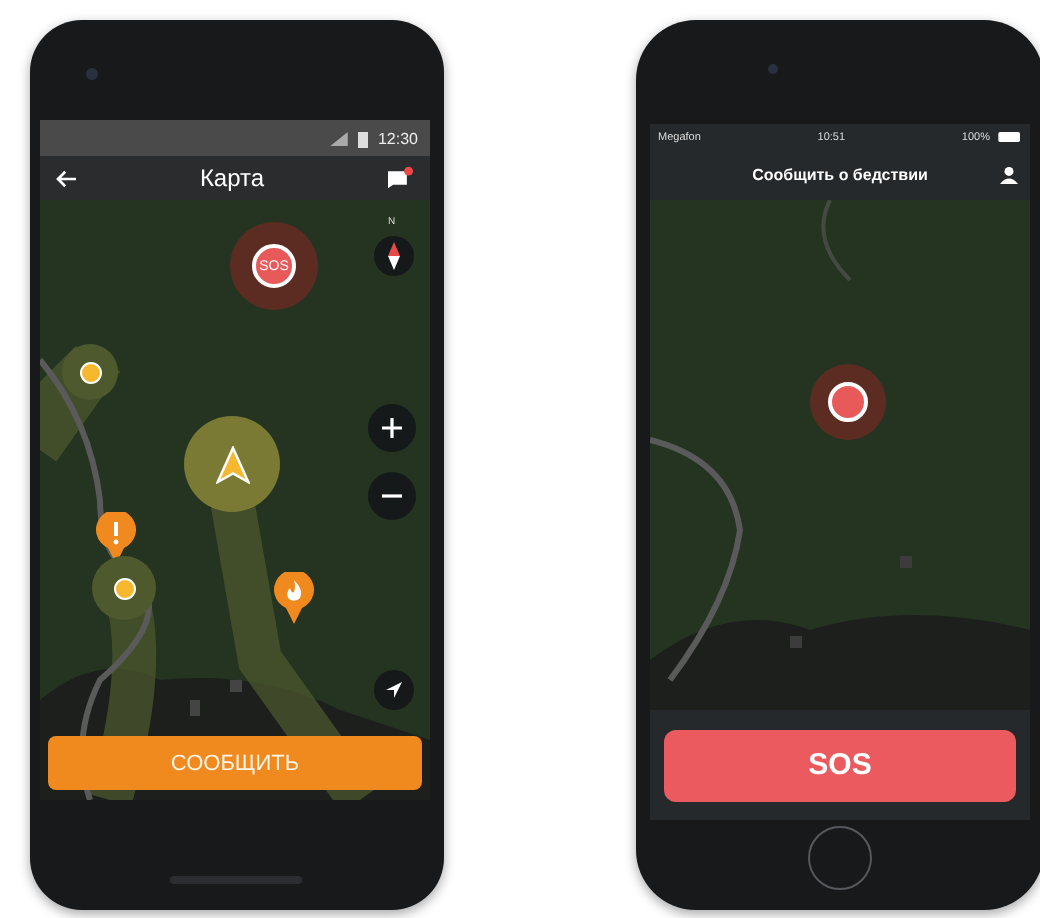 Image resolution: width=1040 pixels, height=918 pixels. Describe the element at coordinates (392, 496) in the screenshot. I see `zoom-out-icon` at that location.